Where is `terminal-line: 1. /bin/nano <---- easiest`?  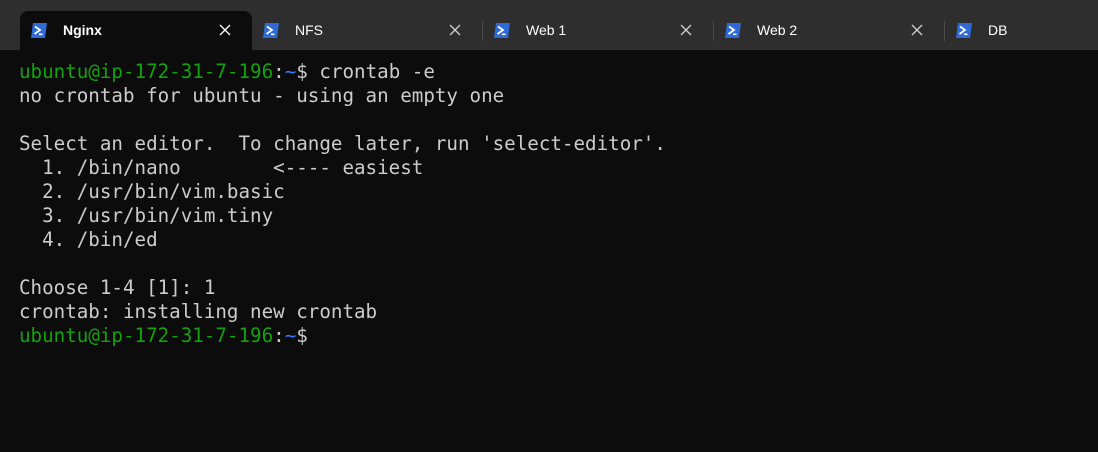
terminal-line: 1. /bin/nano <---- easiest is located at coordinates (221, 167).